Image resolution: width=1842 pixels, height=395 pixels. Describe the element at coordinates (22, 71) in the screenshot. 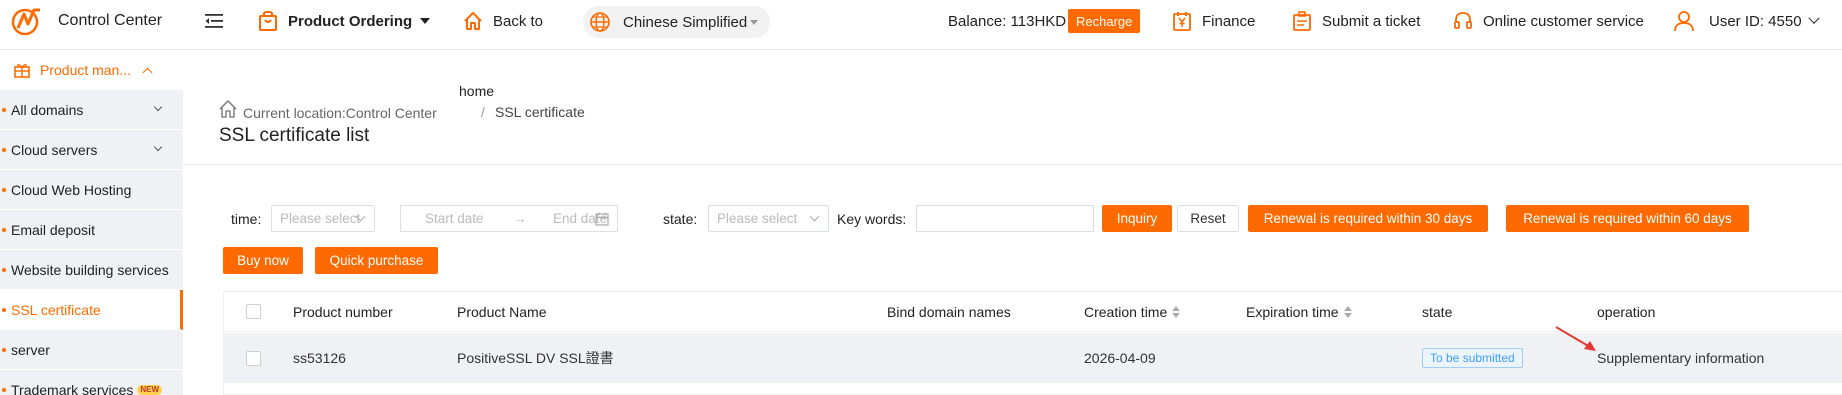

I see `gift-box-icon` at that location.